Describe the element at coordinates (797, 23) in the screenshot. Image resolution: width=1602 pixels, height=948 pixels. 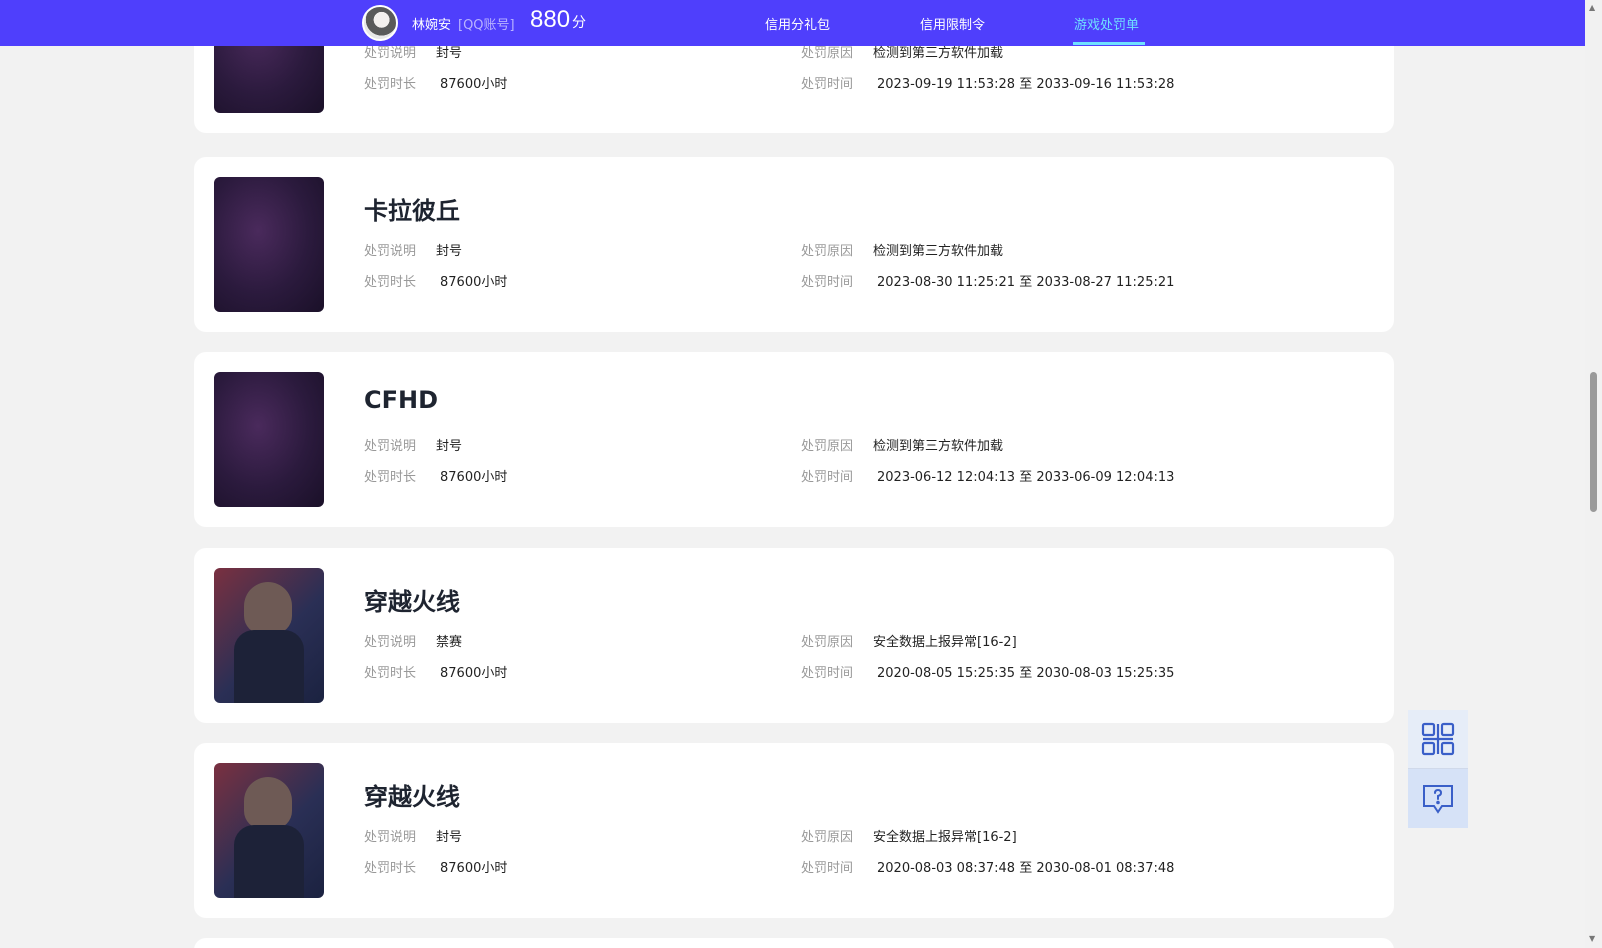
I see `tab-credit-gift: 信用分礼包` at that location.